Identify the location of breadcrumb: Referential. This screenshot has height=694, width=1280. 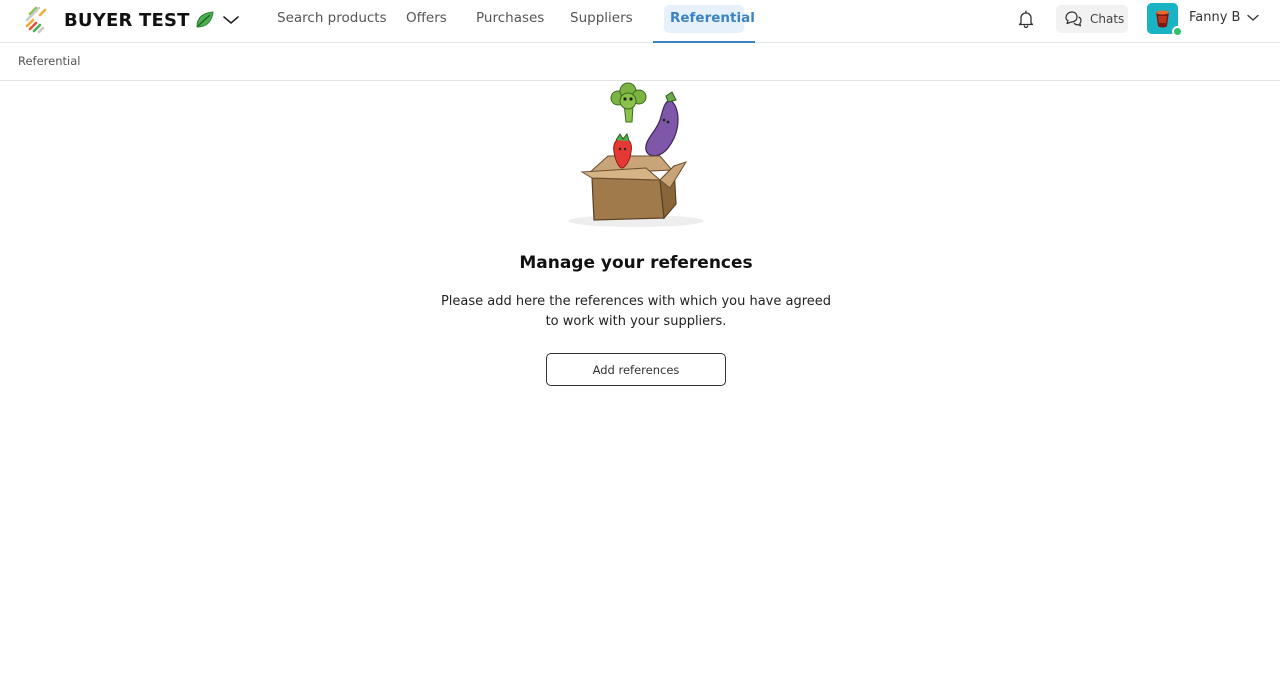
(49, 61).